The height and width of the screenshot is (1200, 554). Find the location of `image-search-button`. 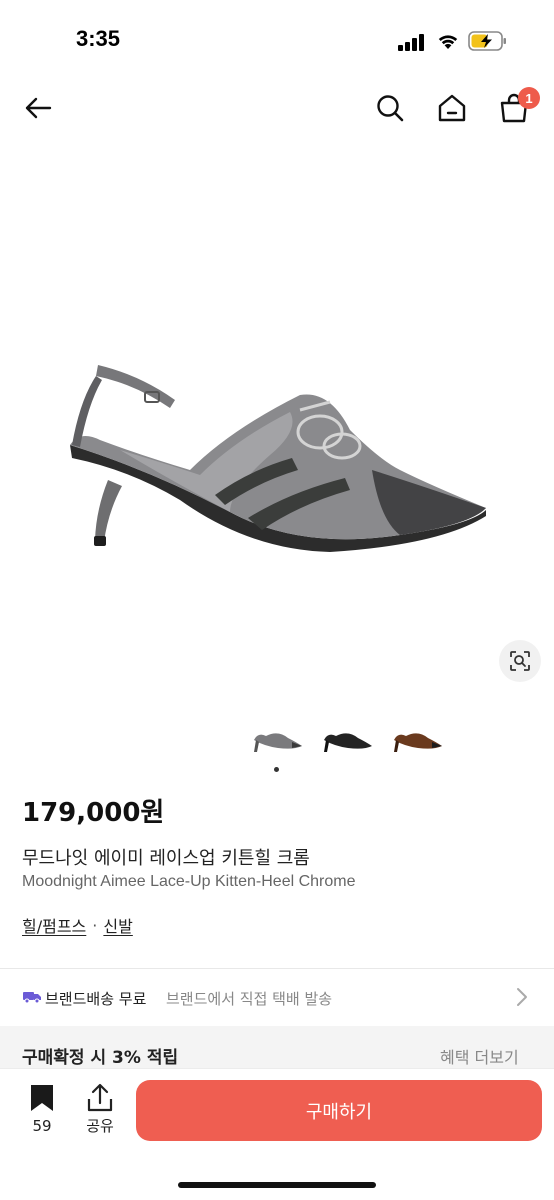

image-search-button is located at coordinates (520, 661).